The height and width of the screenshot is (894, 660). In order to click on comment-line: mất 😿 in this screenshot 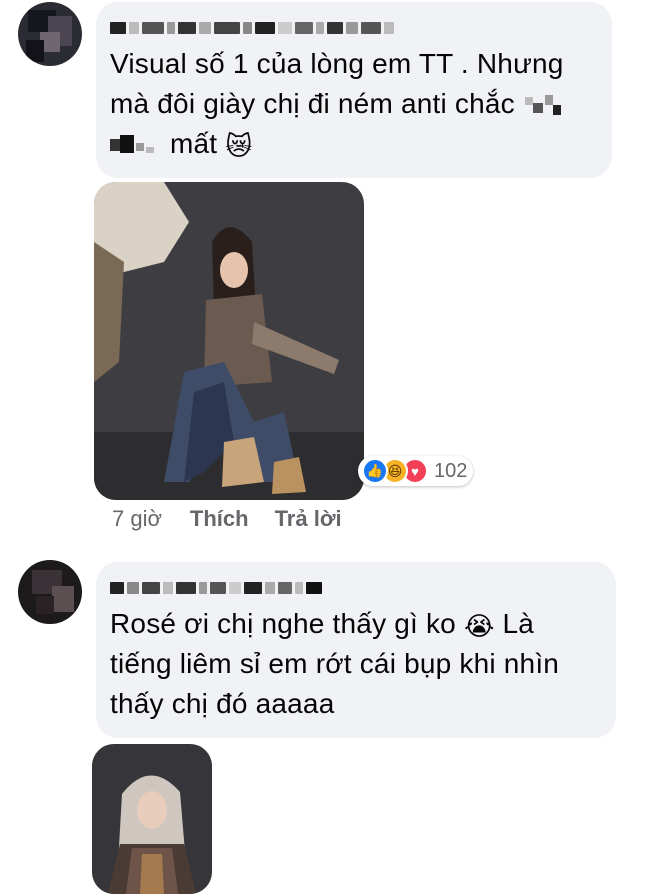, I will do `click(354, 144)`.